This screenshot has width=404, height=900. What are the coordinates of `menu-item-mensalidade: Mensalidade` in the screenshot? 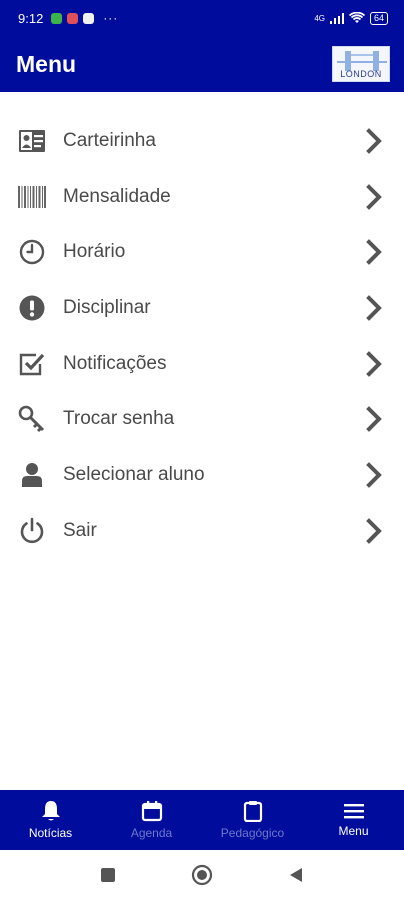 It's located at (202, 197).